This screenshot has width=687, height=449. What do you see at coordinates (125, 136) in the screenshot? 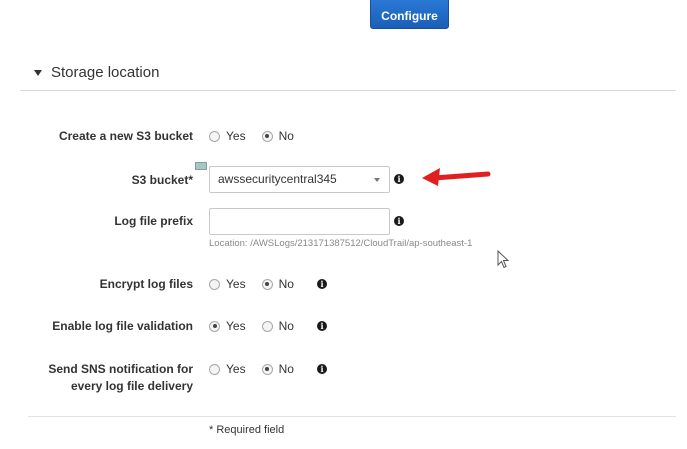
I see `create-bucket-label: Create a new S3 bucket` at bounding box center [125, 136].